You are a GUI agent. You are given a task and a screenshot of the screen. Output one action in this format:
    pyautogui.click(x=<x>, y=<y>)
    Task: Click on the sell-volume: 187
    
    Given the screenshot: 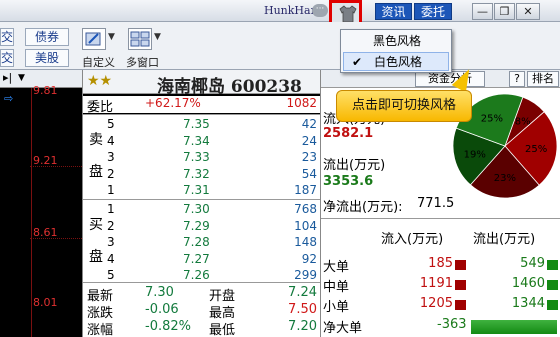 What is the action you would take?
    pyautogui.click(x=305, y=190)
    